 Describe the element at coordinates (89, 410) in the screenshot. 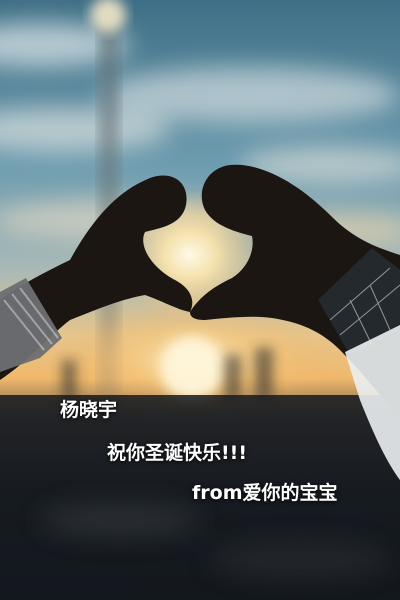

I see `caption-name: 杨晓宇` at that location.